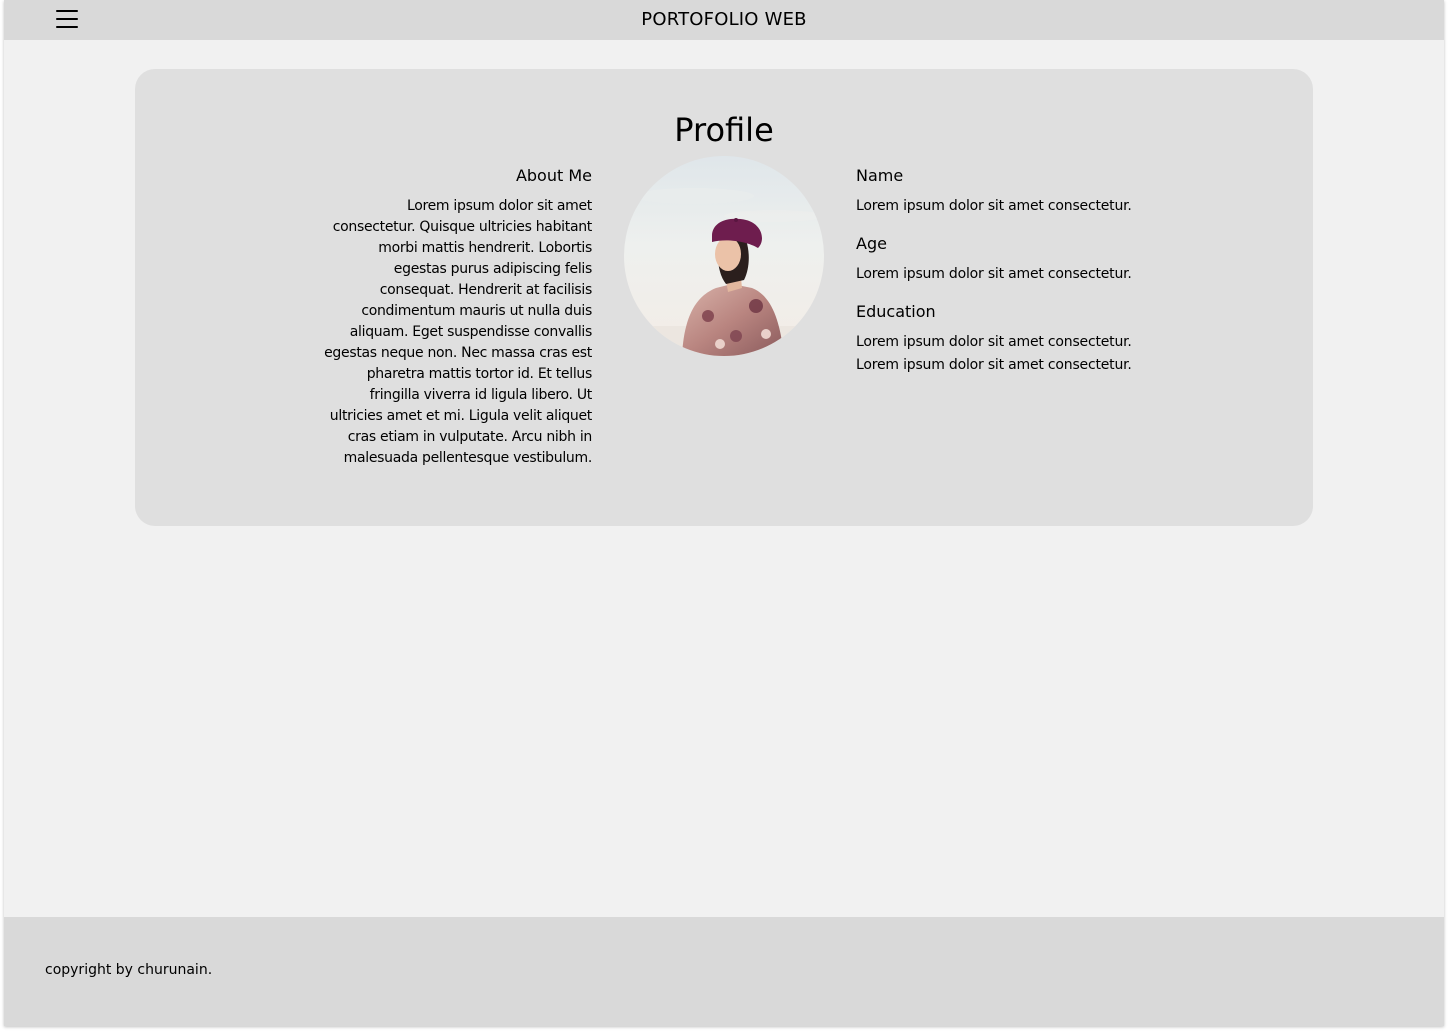  Describe the element at coordinates (553, 175) in the screenshot. I see `about-me-heading: About Me` at that location.